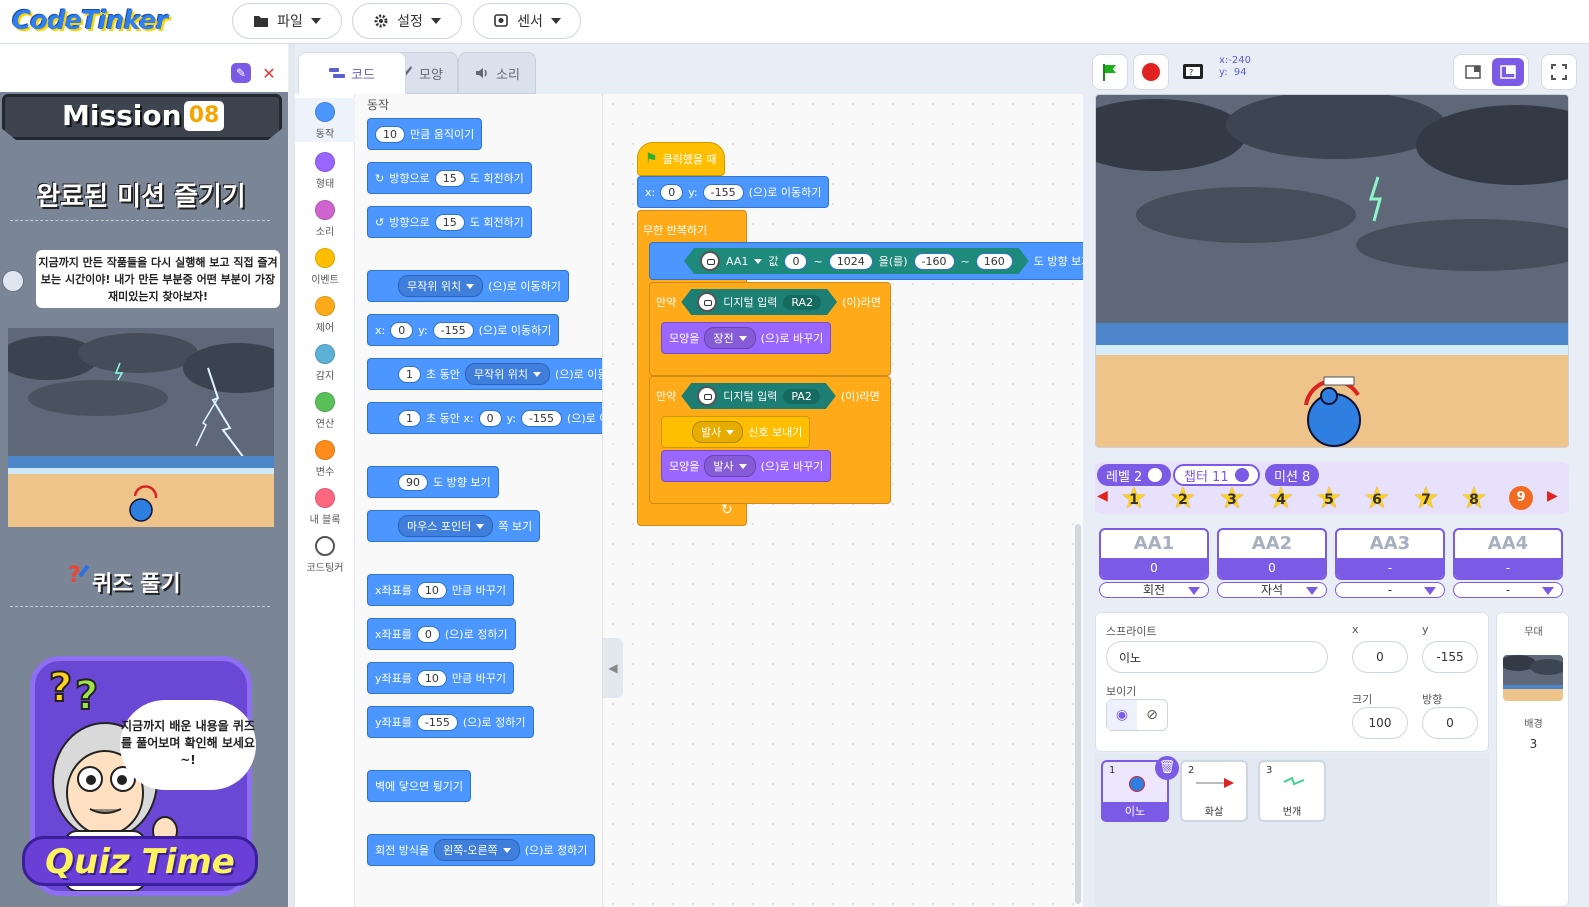  What do you see at coordinates (994, 261) in the screenshot?
I see `block-input: 160` at bounding box center [994, 261].